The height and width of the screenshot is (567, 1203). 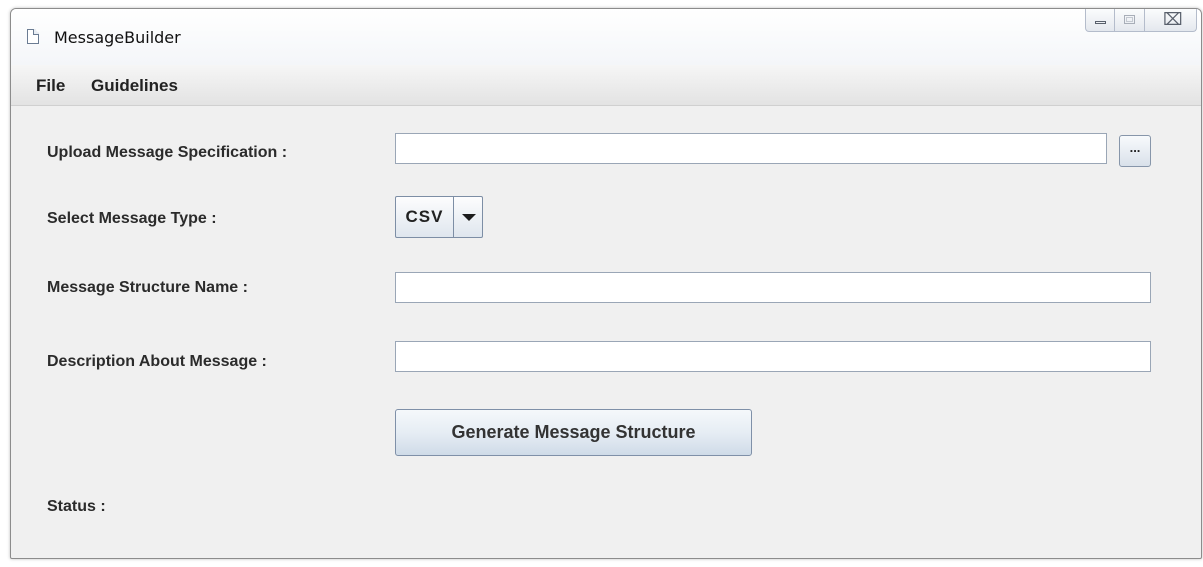 I want to click on maximize-button, so click(x=1130, y=20).